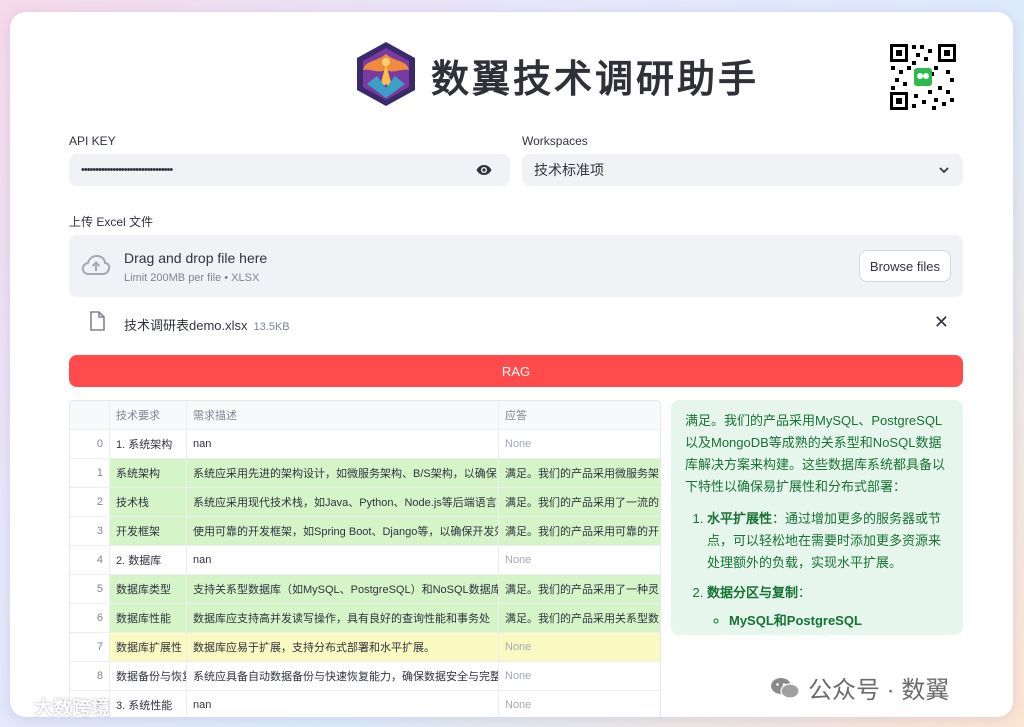 The image size is (1024, 727). I want to click on table-row: 0 1. 系统架构 nan None, so click(365, 444).